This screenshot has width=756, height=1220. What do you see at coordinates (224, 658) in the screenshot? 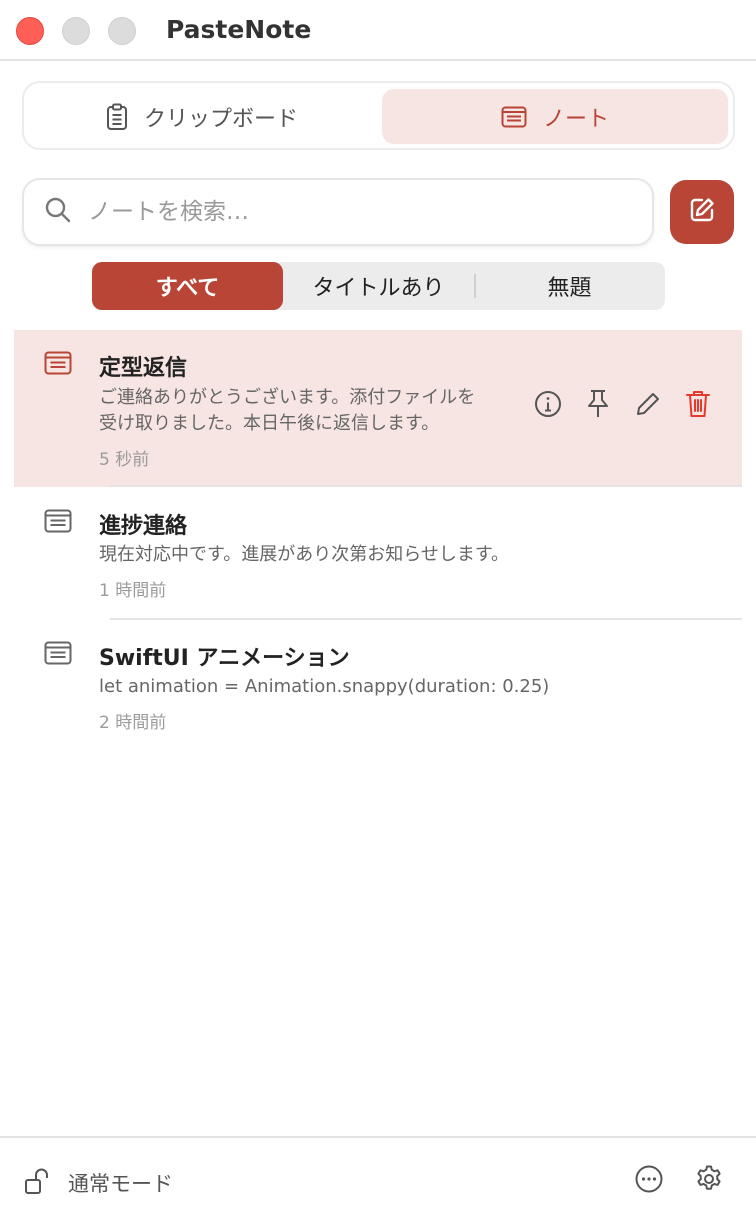
I see `note-title: SwiftUI アニメーション` at bounding box center [224, 658].